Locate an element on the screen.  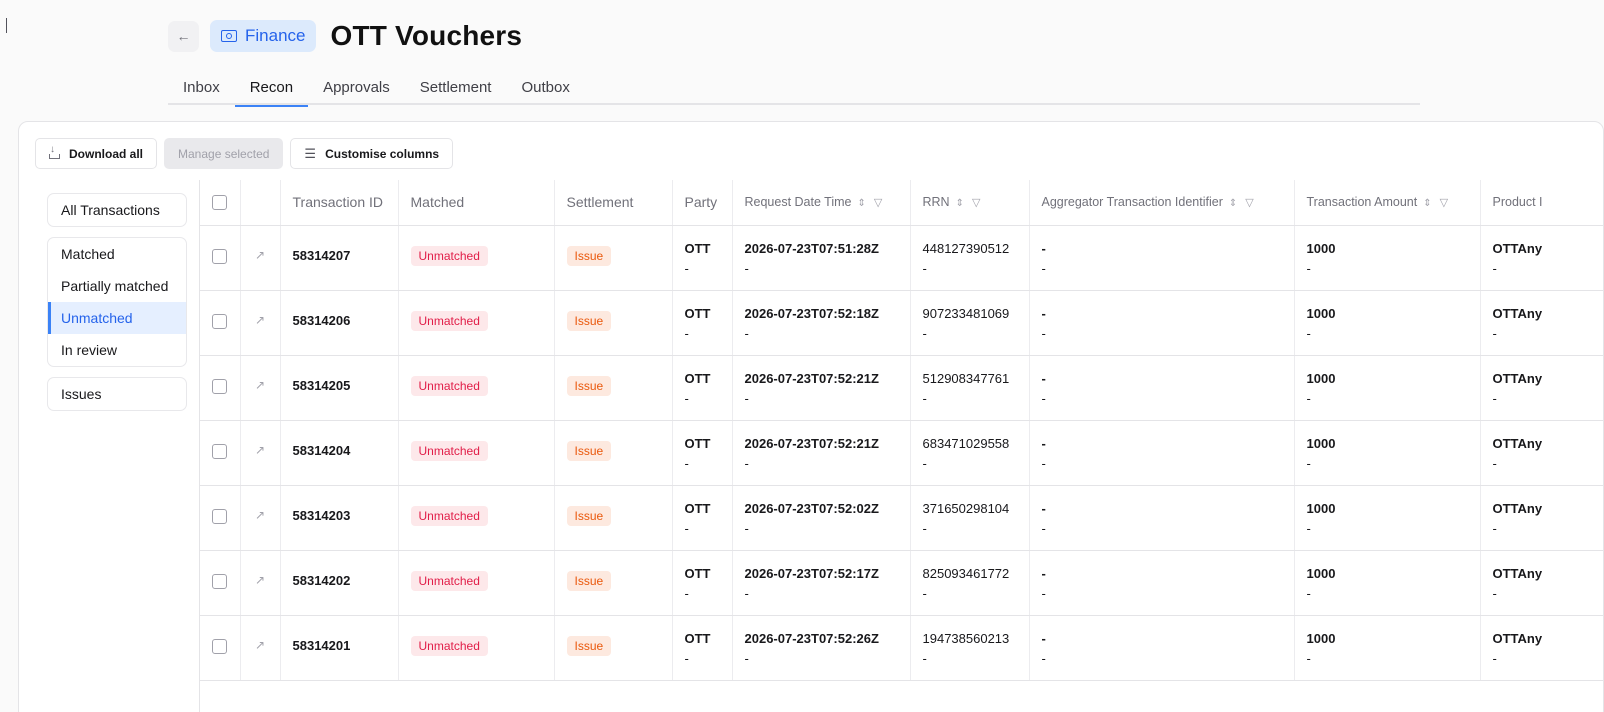
download-all-label: Download all is located at coordinates (106, 153).